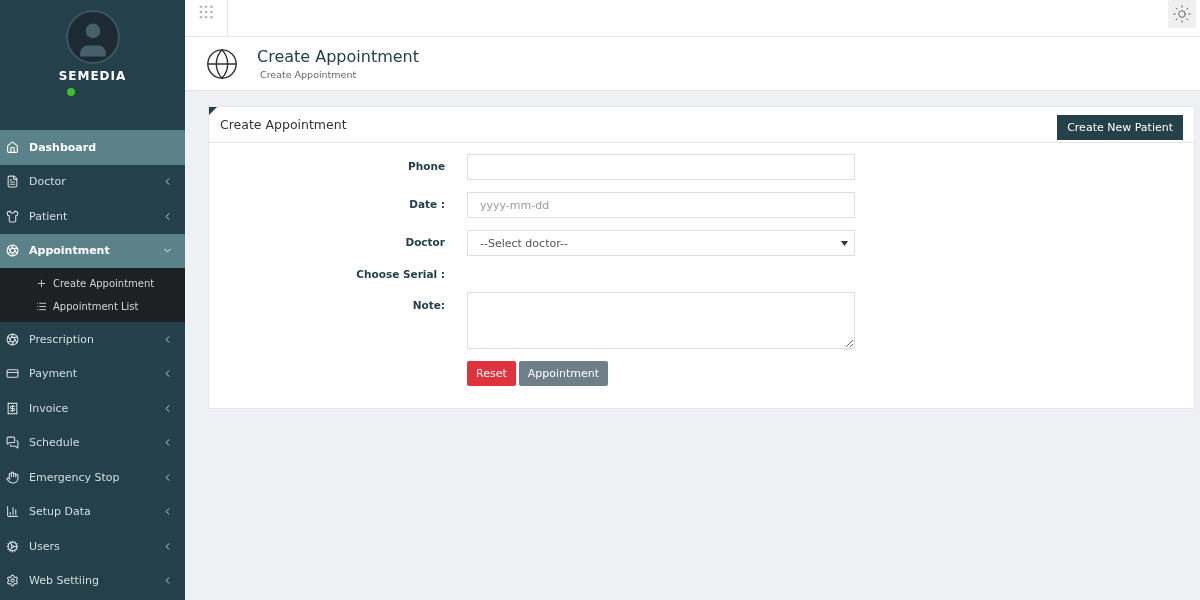  Describe the element at coordinates (92, 580) in the screenshot. I see `sidebar-item: Web Settiing` at that location.